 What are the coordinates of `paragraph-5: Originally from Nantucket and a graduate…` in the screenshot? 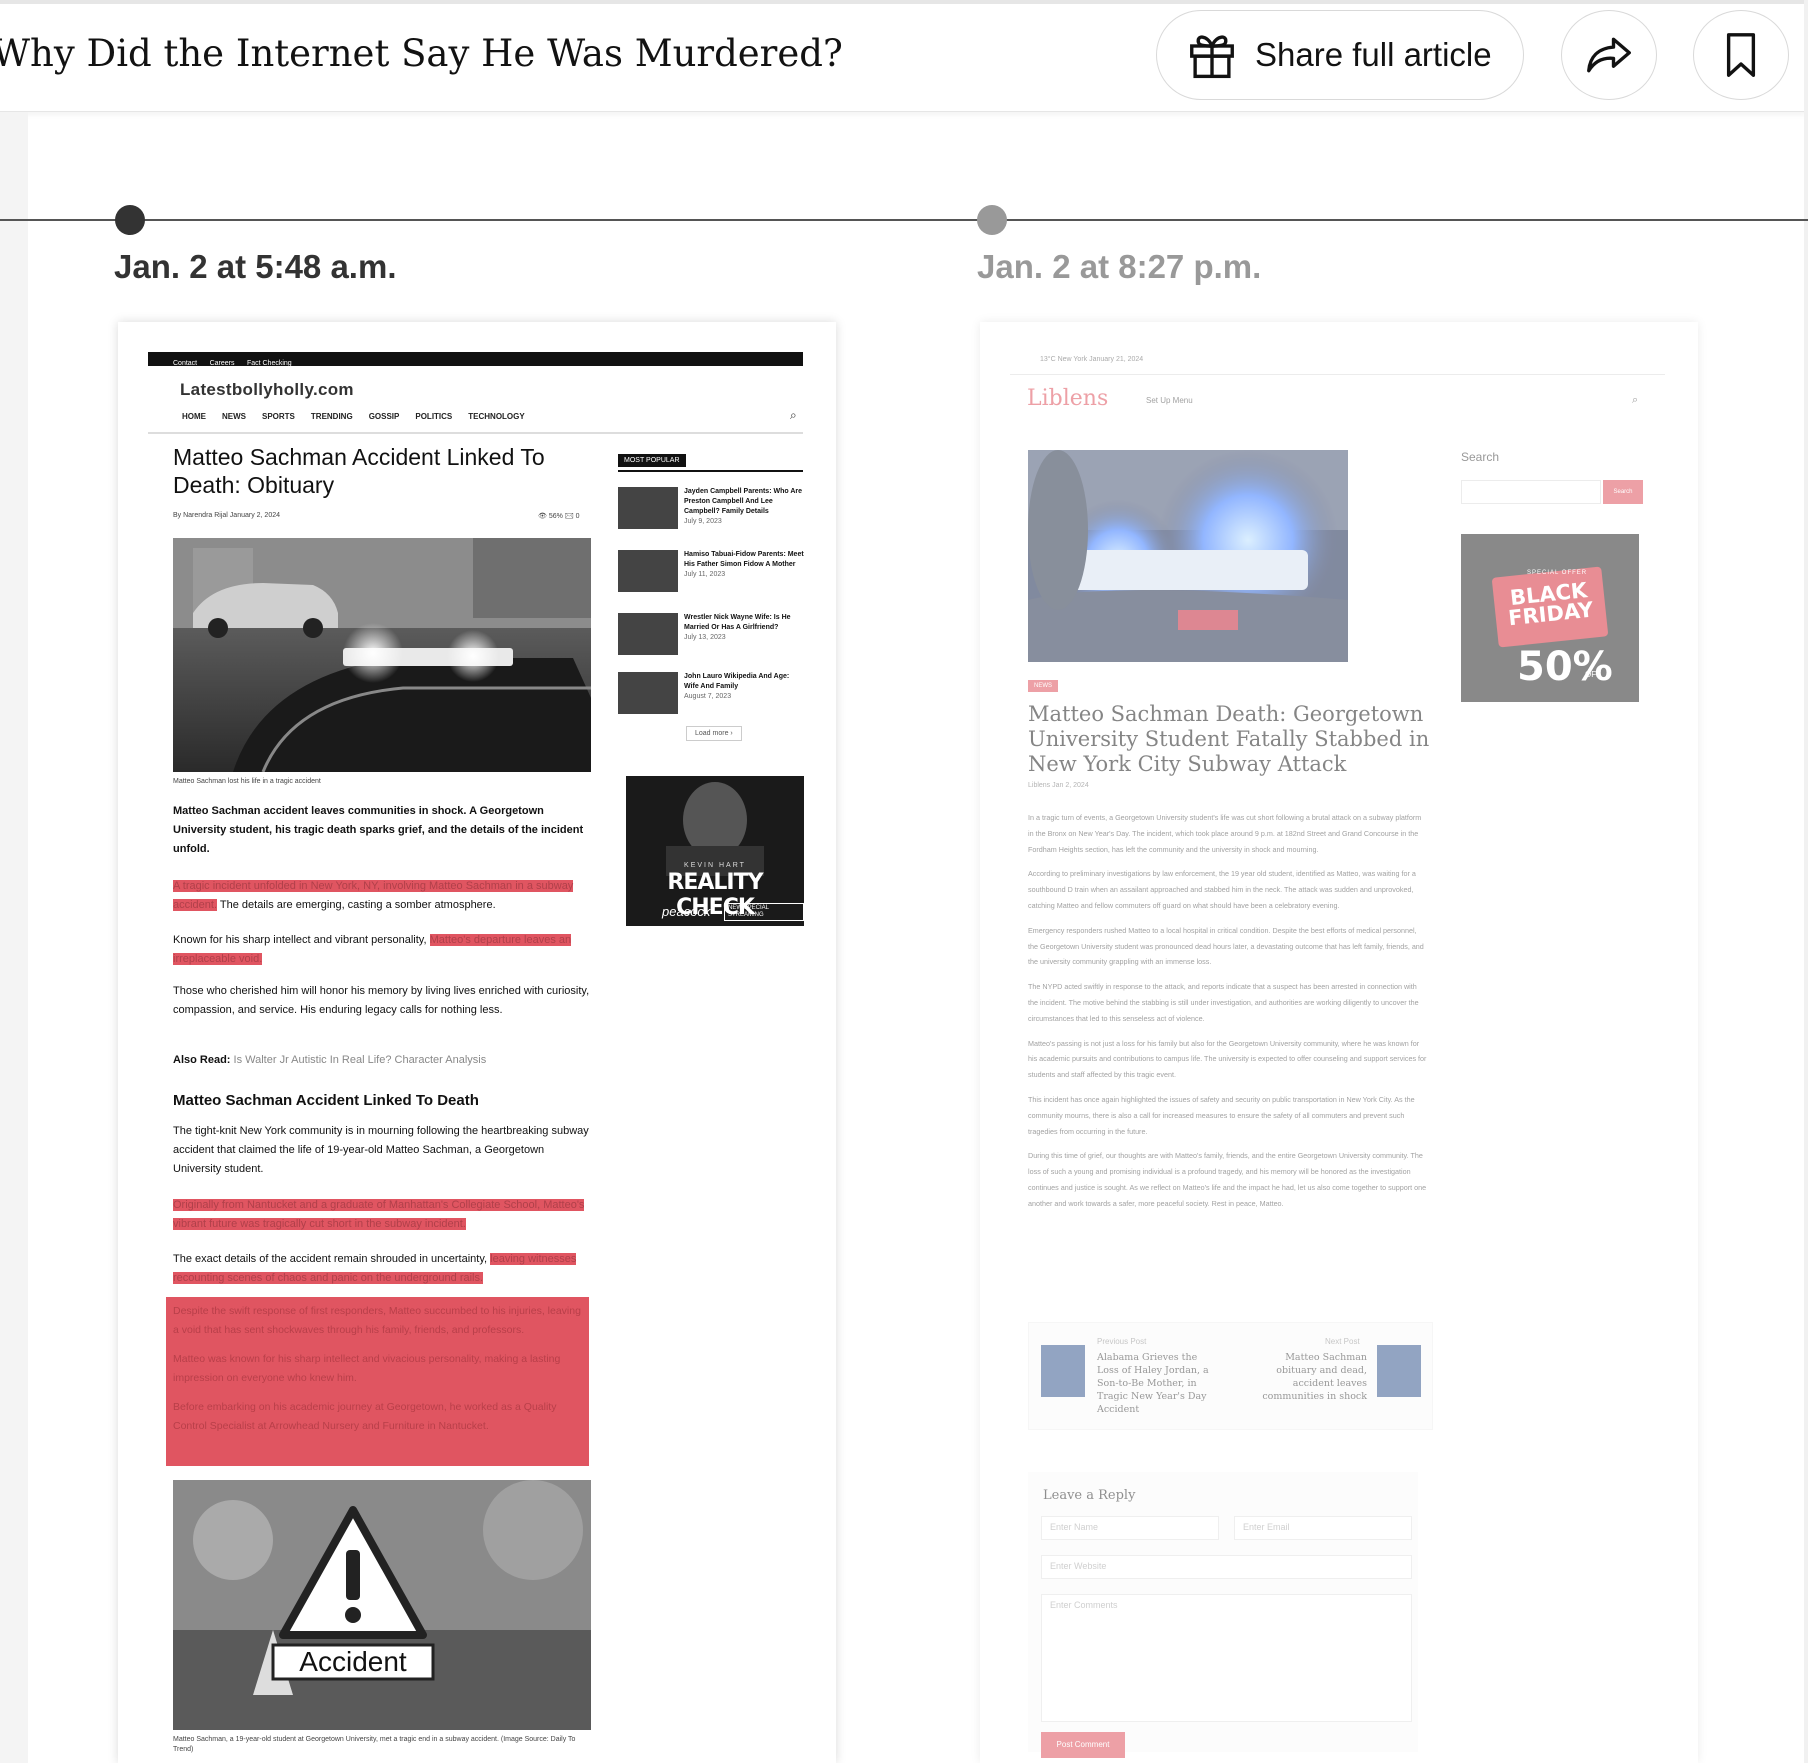 It's located at (383, 1215).